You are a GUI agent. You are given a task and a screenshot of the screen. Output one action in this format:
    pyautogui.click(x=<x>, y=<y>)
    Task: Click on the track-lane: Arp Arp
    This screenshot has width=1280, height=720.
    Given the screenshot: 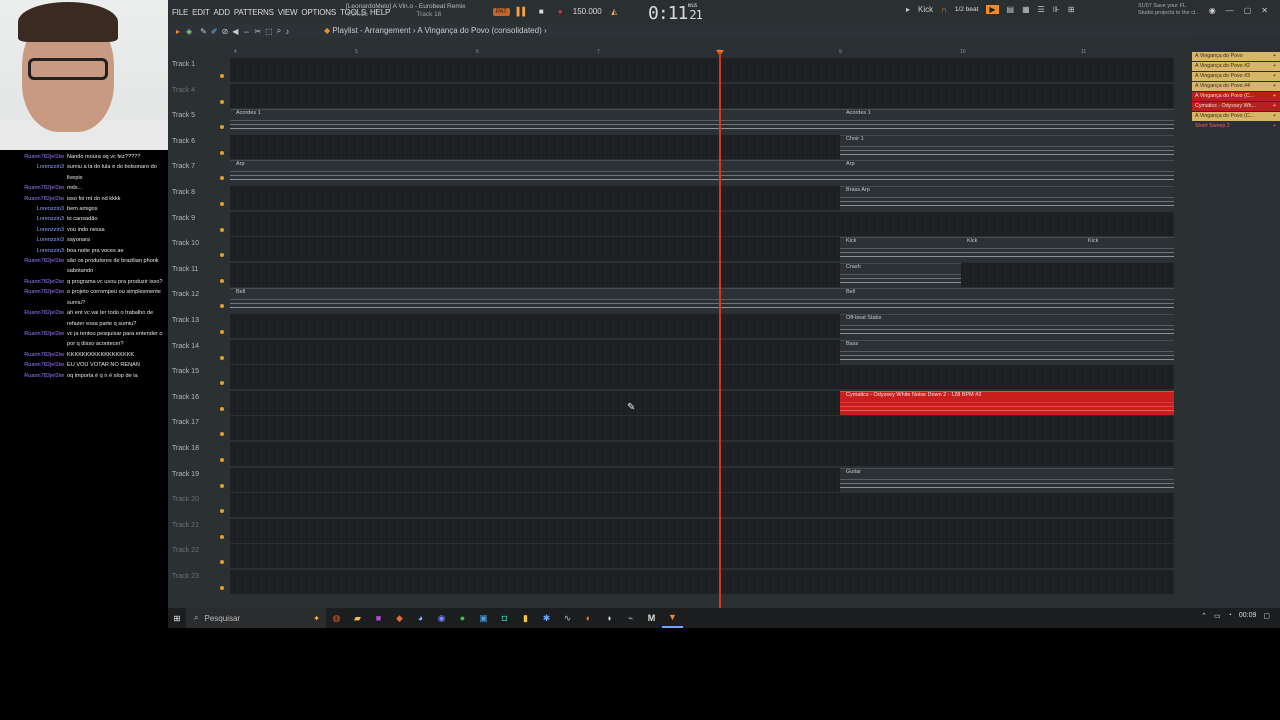 What is the action you would take?
    pyautogui.click(x=702, y=172)
    